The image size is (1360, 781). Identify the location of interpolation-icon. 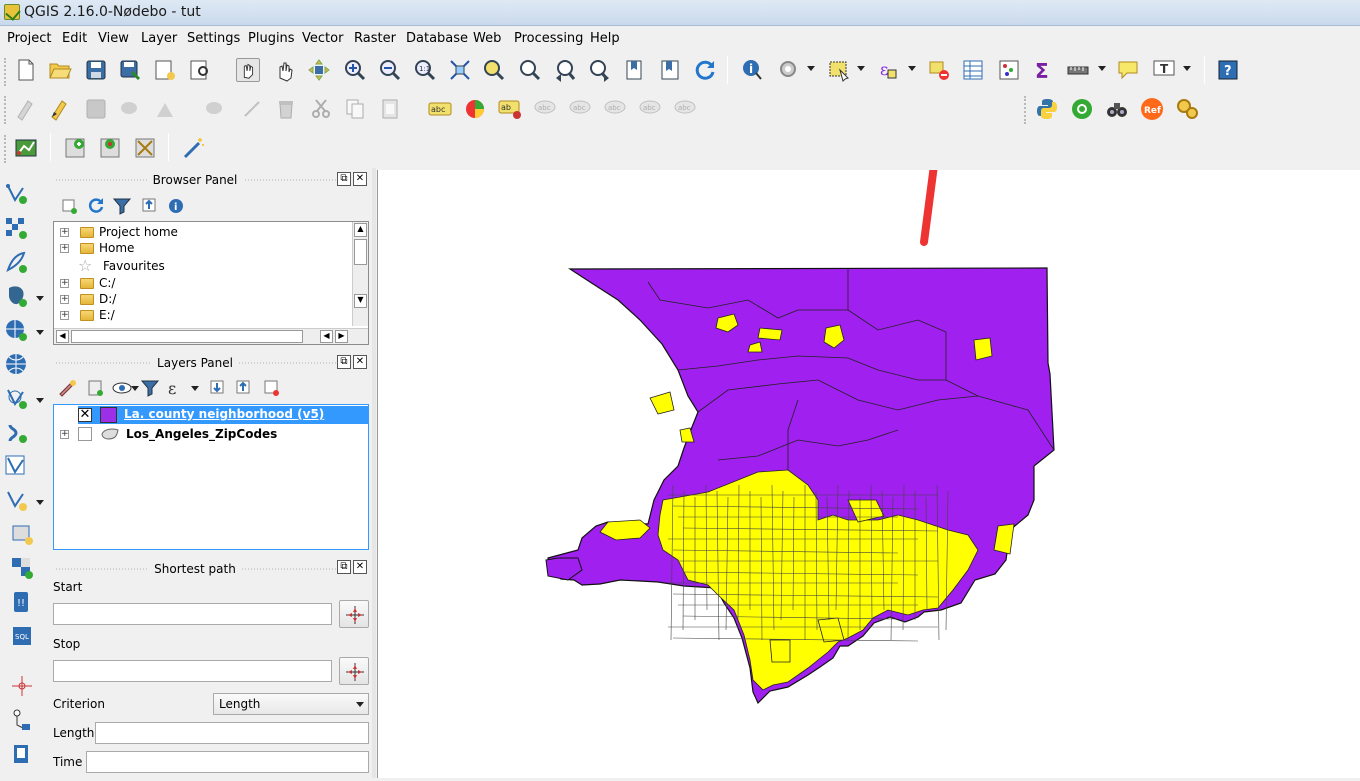
(145, 148).